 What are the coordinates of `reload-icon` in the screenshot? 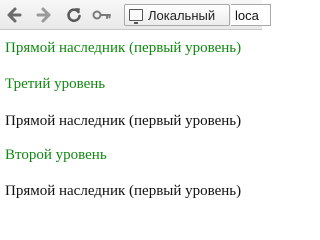 It's located at (74, 15).